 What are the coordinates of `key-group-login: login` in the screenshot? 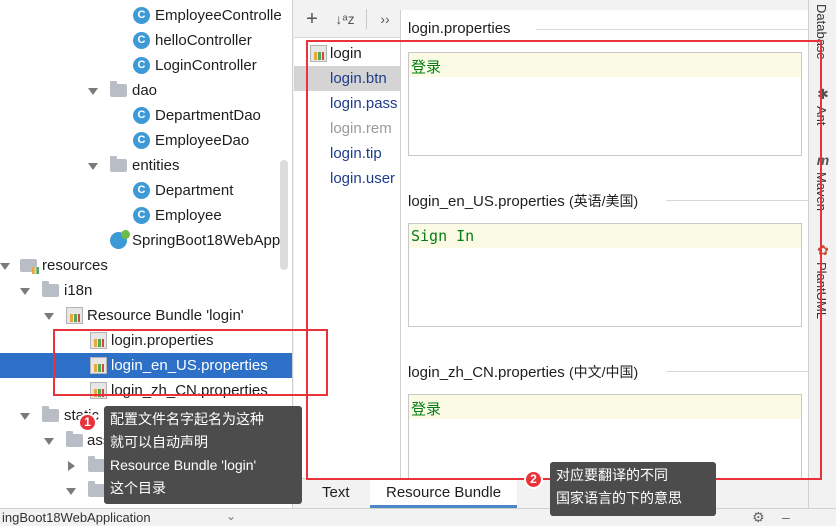 It's located at (347, 53).